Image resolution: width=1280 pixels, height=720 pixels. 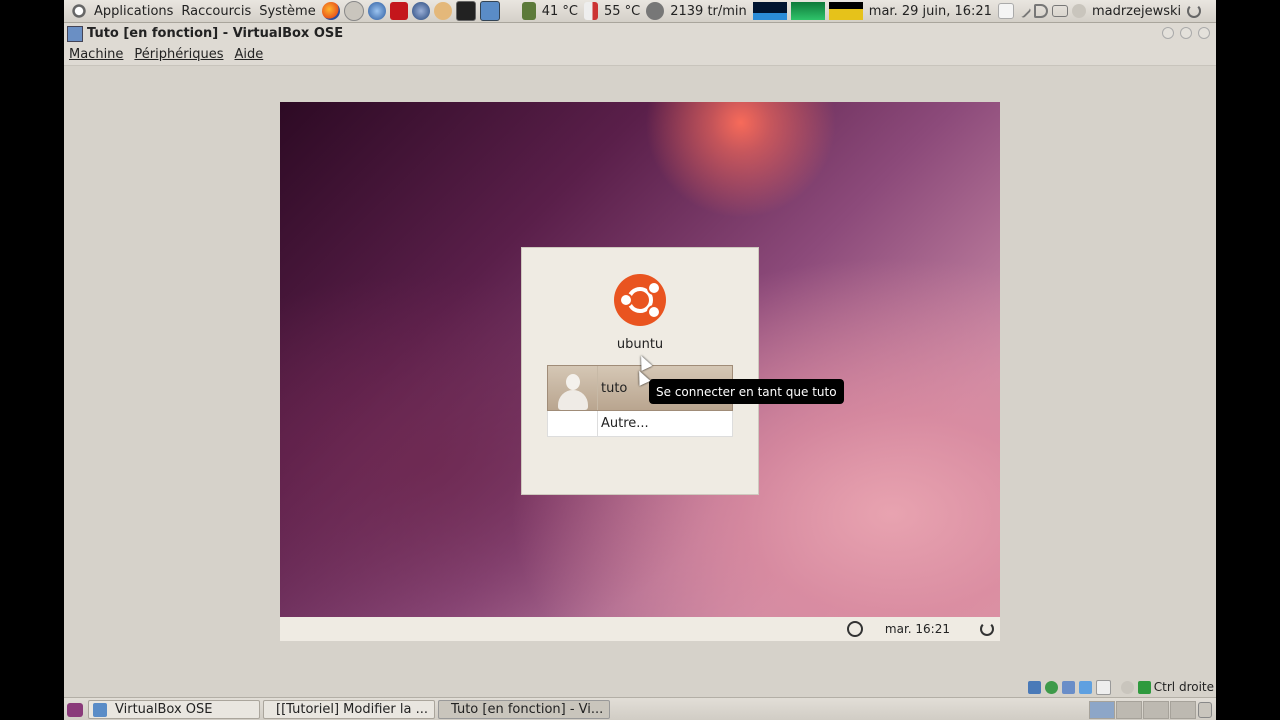 I want to click on temp-2: 55 °C, so click(x=622, y=11).